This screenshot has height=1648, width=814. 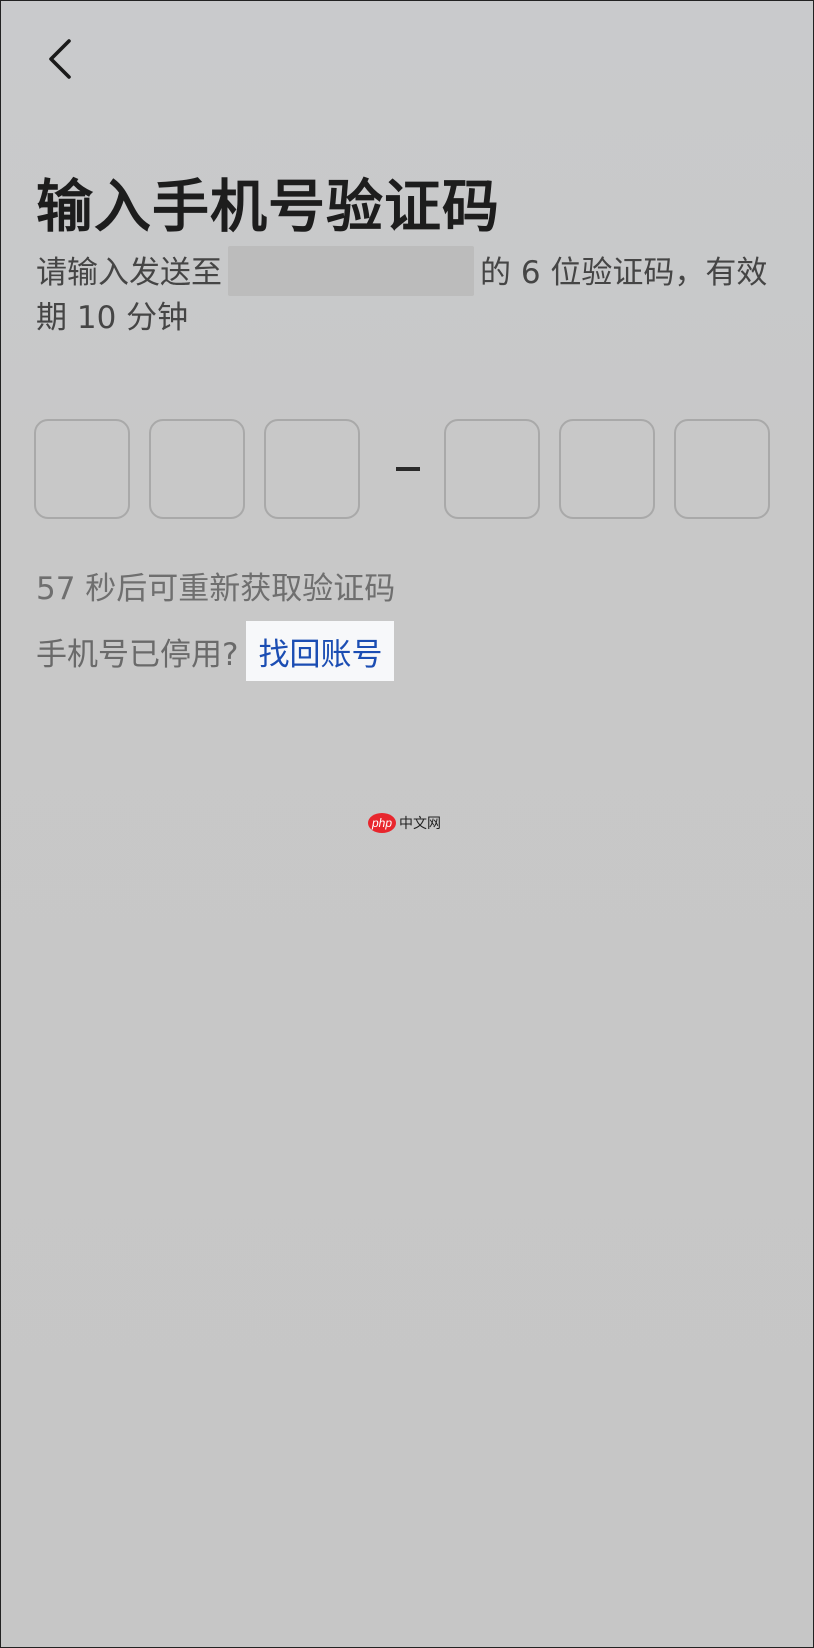 What do you see at coordinates (420, 824) in the screenshot?
I see `watermark-text: 中文网` at bounding box center [420, 824].